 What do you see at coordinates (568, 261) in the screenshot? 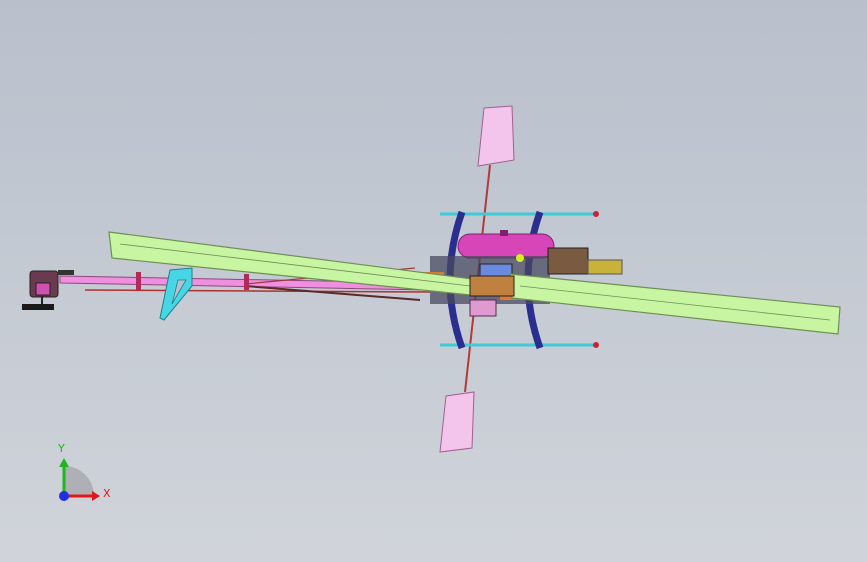
I see `engine-block` at bounding box center [568, 261].